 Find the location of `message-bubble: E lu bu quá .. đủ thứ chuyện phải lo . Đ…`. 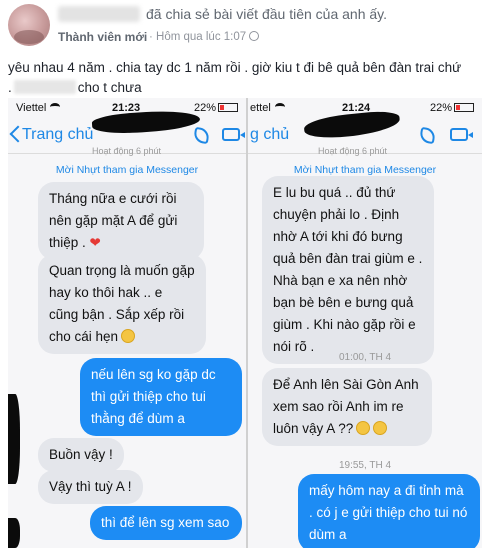

message-bubble: E lu bu quá .. đủ thứ chuyện phải lo . Đ… is located at coordinates (348, 270).